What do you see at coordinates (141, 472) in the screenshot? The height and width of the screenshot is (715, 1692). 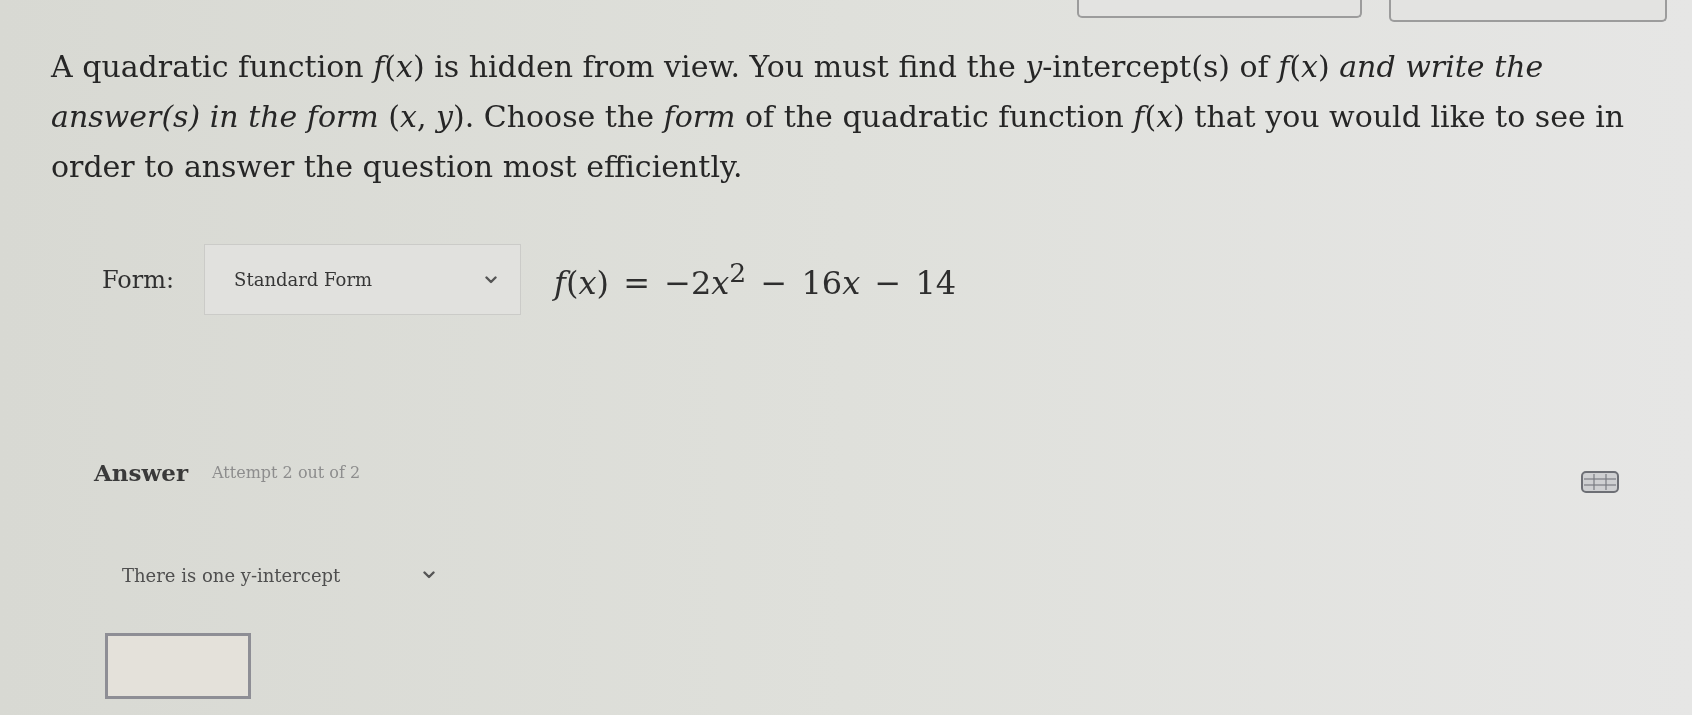 I see `answer-heading: Answer` at bounding box center [141, 472].